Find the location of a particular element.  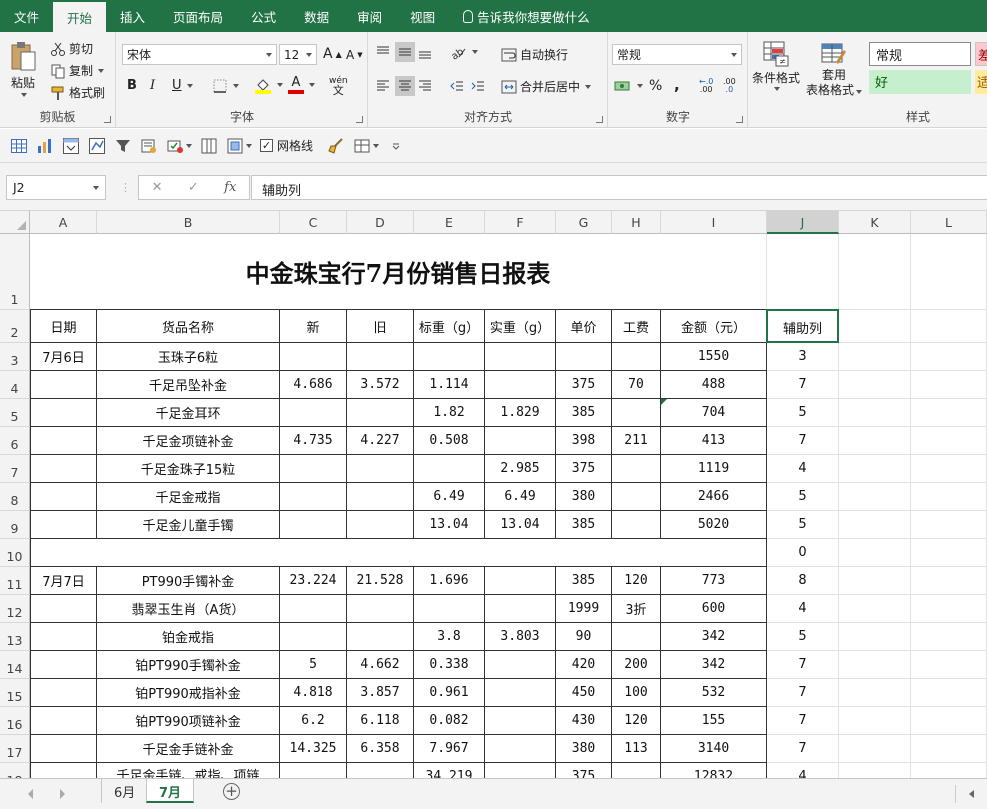

row-header: 3 is located at coordinates (15, 357).